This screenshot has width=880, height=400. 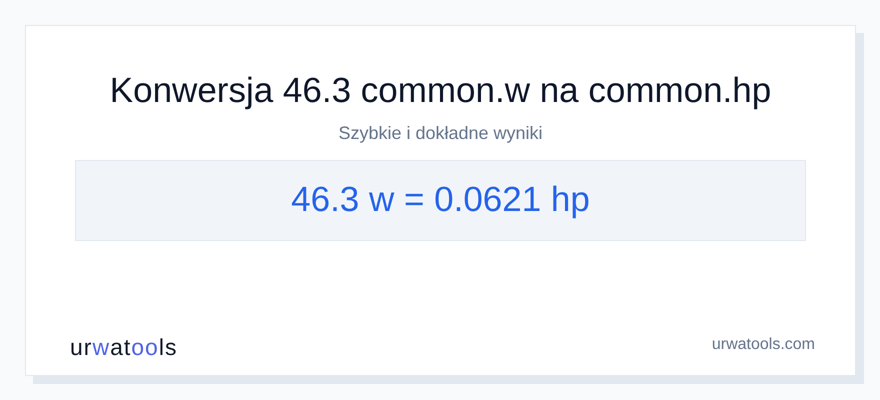 I want to click on page-title: Konwersja 46.3 common.w na common.hp, so click(x=441, y=91).